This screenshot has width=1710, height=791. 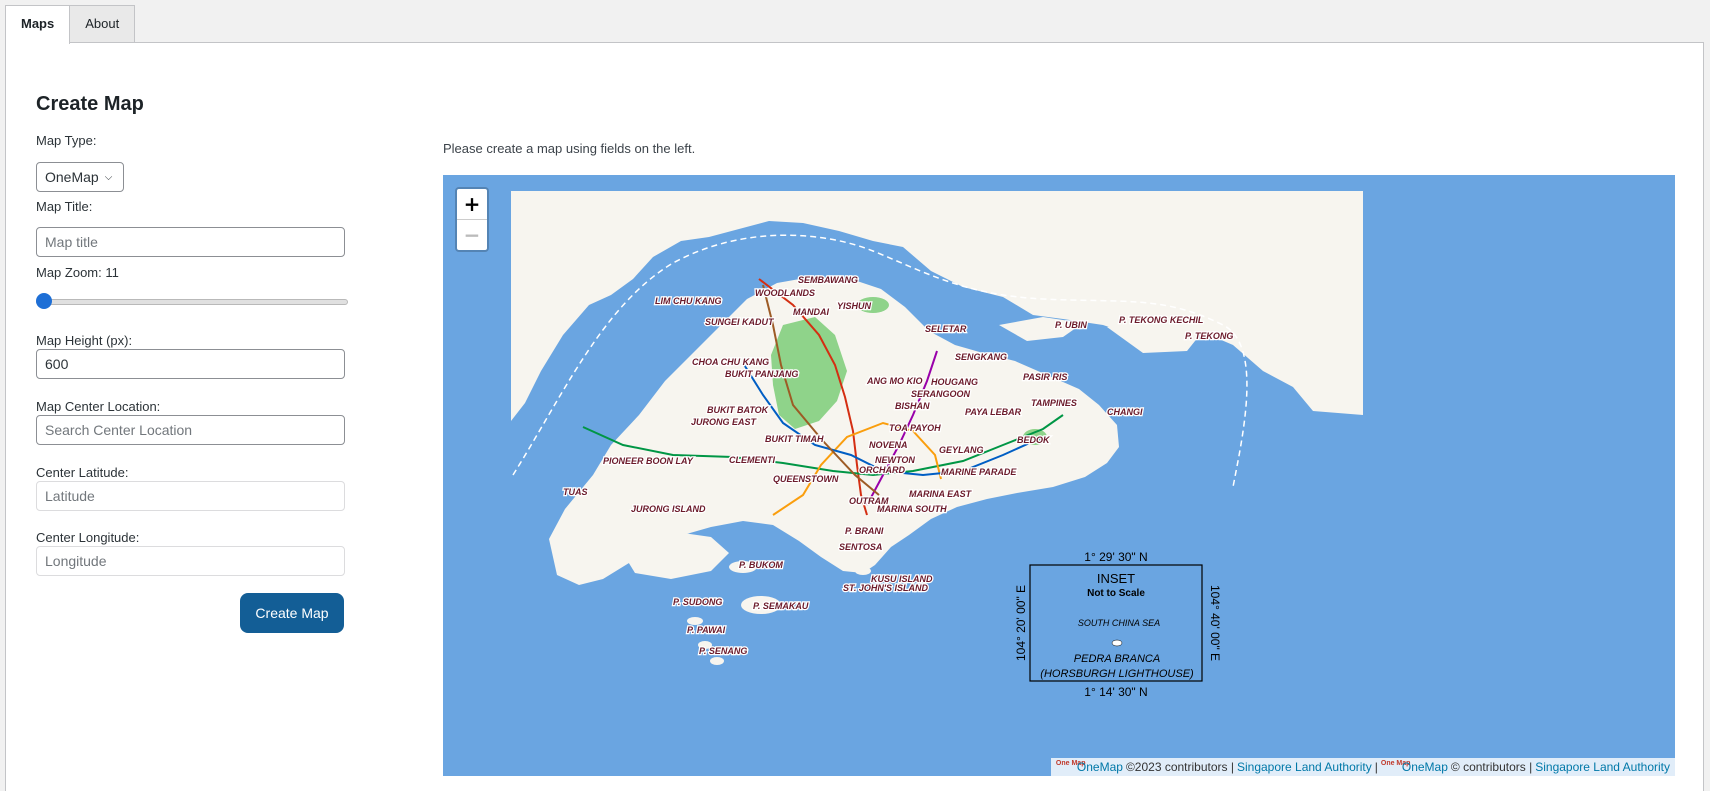 What do you see at coordinates (979, 472) in the screenshot?
I see `place-label: MARINE PARADE` at bounding box center [979, 472].